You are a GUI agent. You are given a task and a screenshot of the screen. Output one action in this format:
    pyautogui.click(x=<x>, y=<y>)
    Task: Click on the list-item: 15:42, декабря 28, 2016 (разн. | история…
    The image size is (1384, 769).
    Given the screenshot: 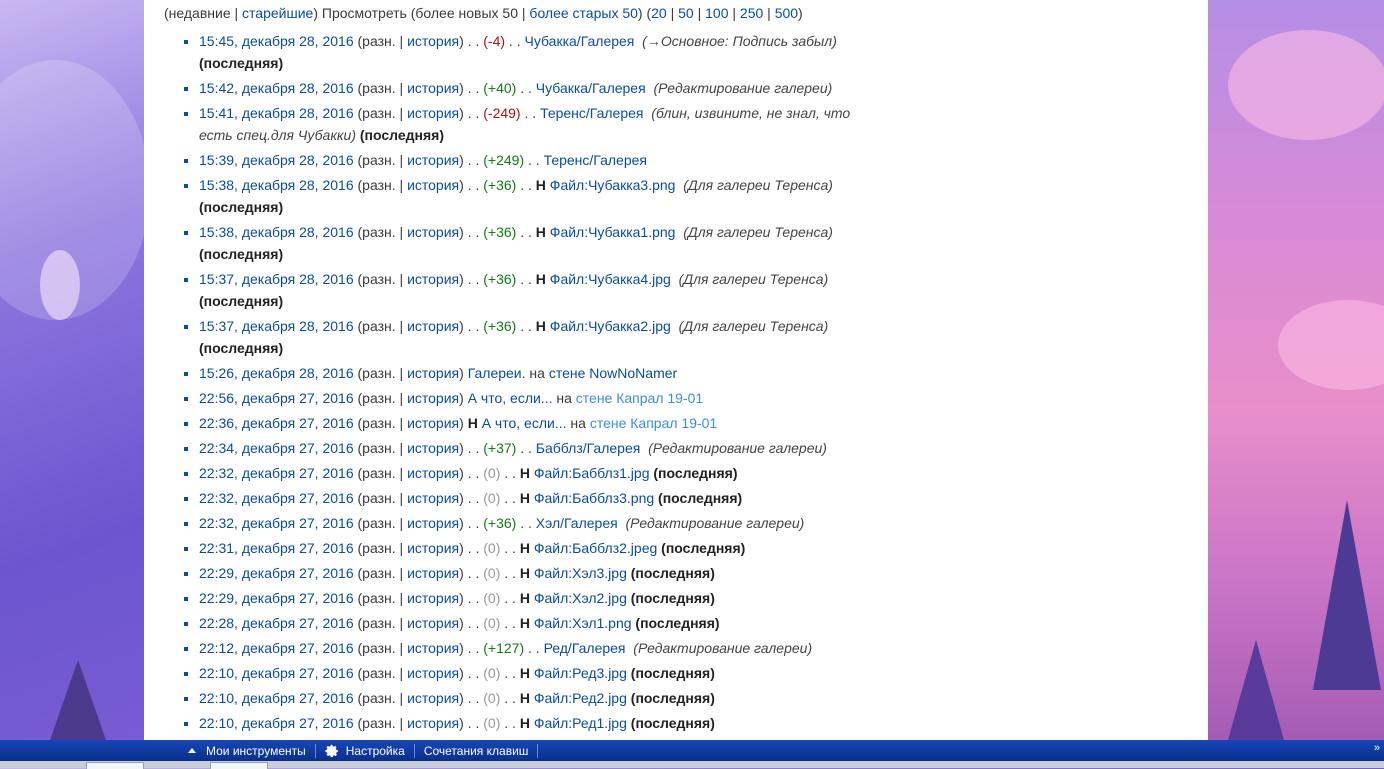 What is the action you would take?
    pyautogui.click(x=539, y=88)
    